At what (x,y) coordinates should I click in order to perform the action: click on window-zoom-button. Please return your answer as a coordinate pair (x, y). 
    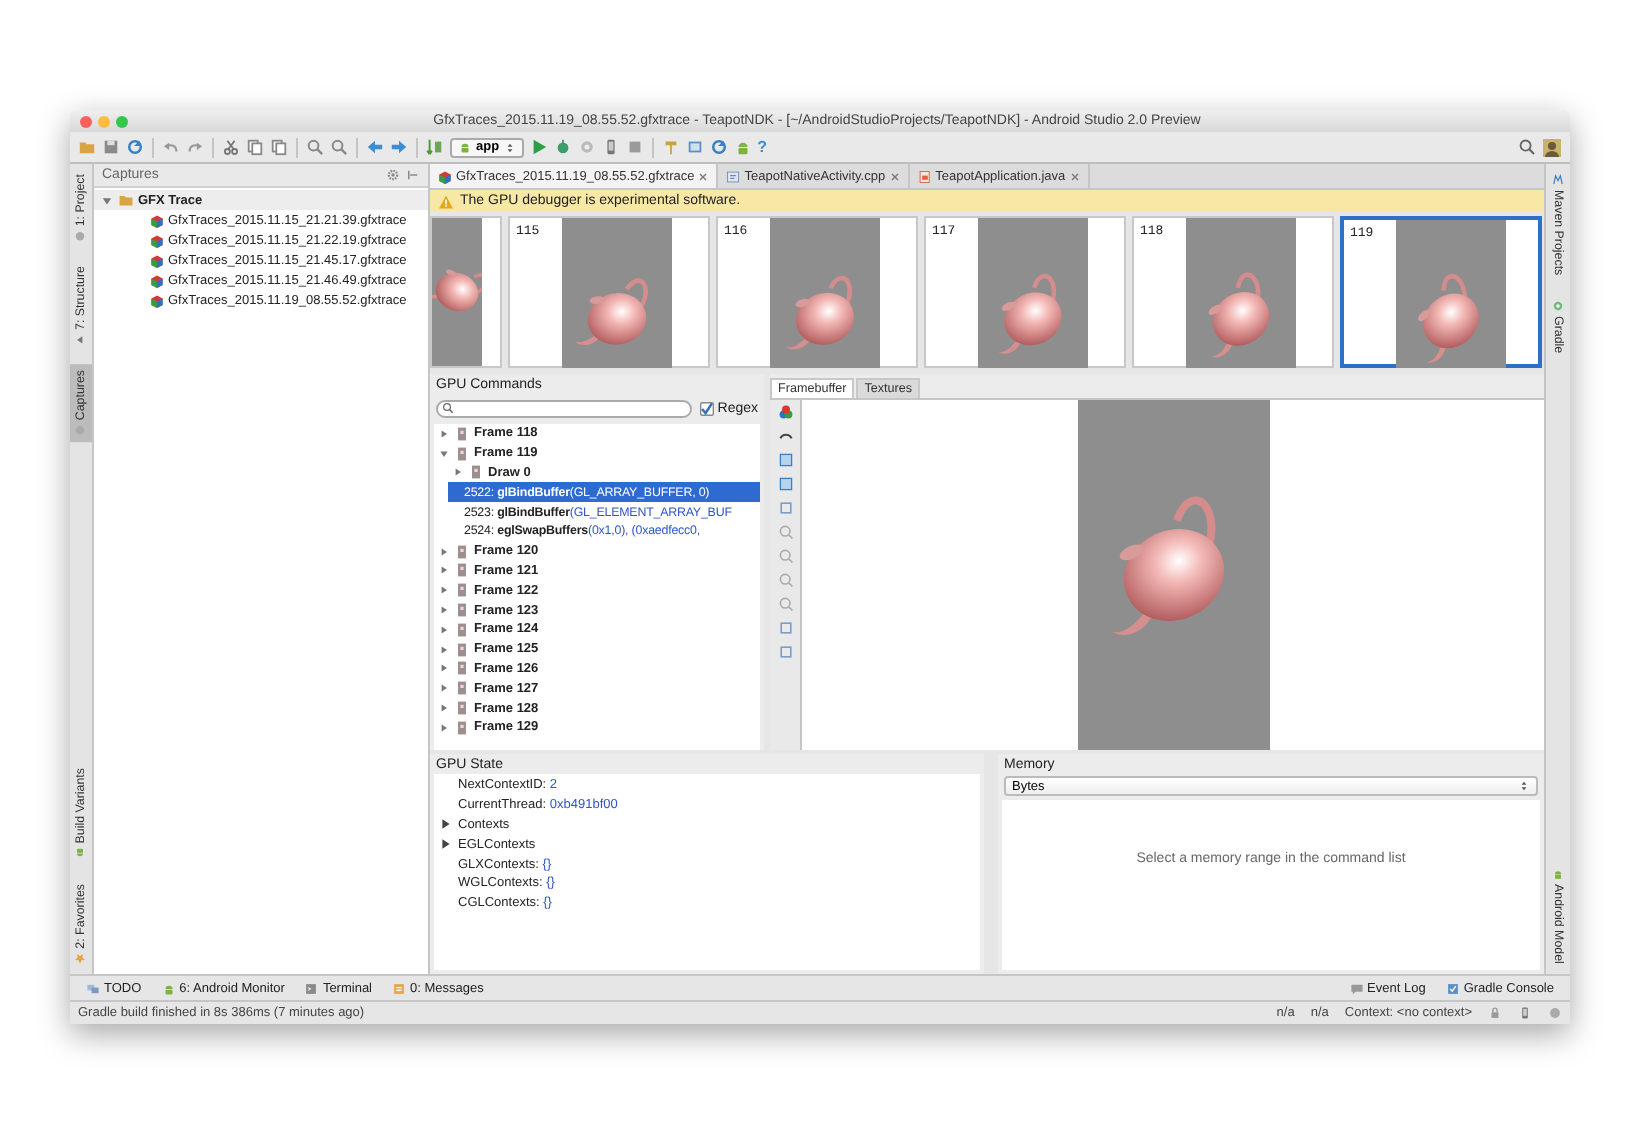
    Looking at the image, I should click on (122, 121).